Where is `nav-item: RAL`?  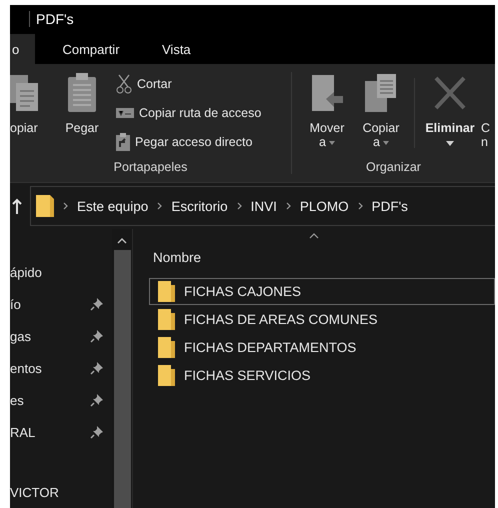
nav-item: RAL is located at coordinates (23, 432).